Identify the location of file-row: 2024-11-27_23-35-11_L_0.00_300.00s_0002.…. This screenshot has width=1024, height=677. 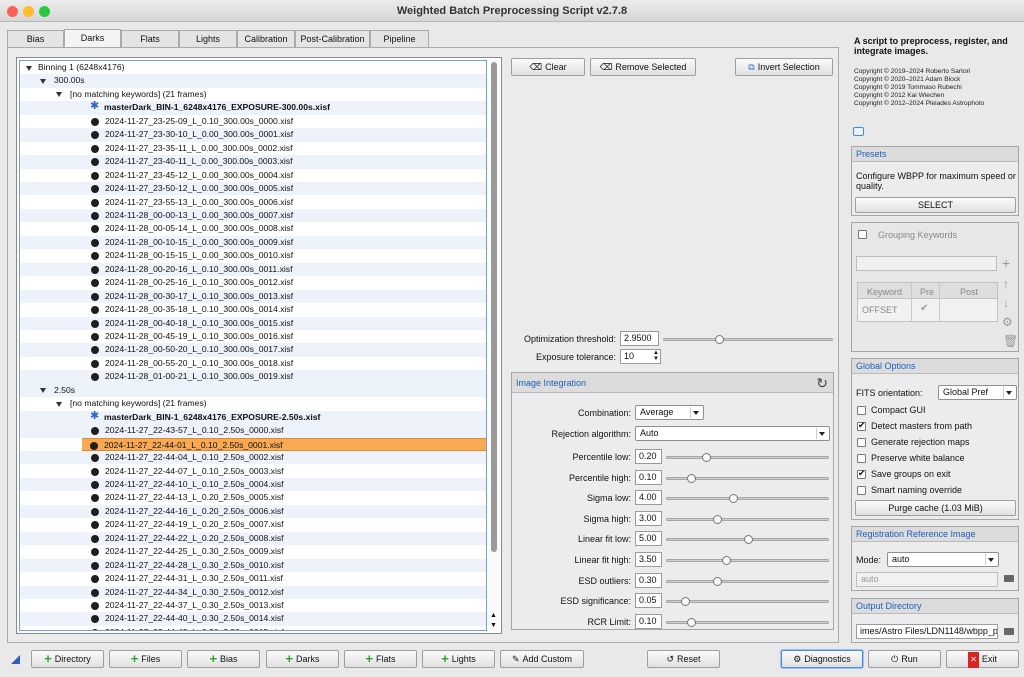
(253, 148).